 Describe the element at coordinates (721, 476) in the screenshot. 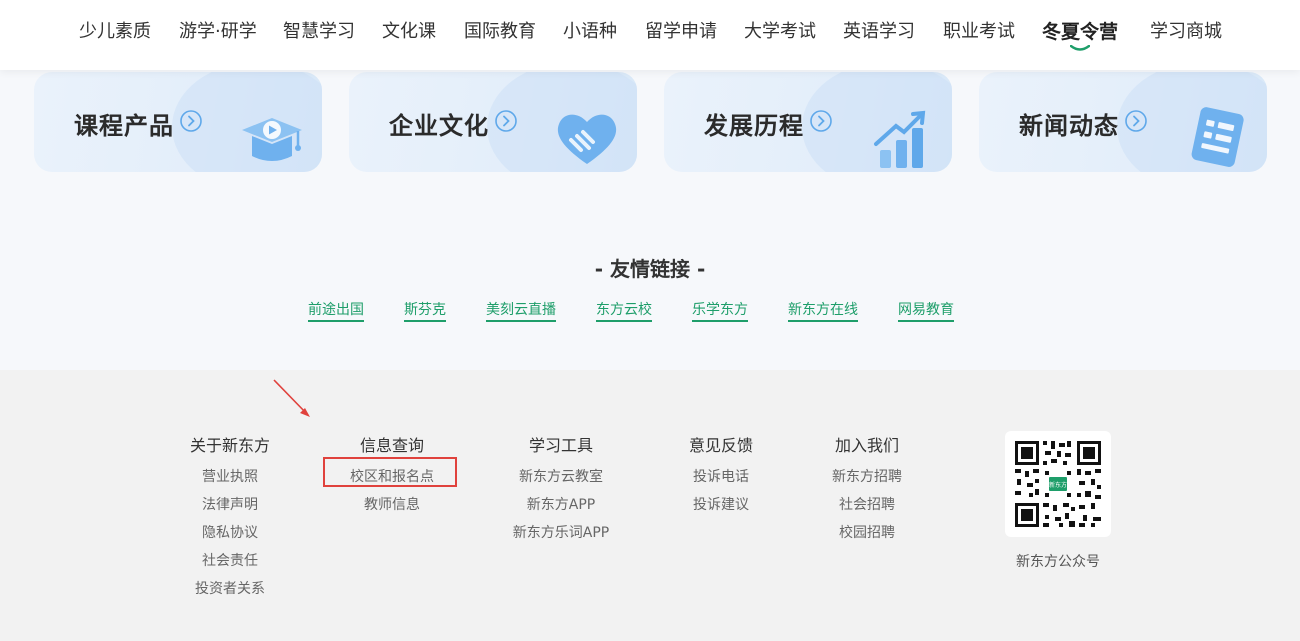

I see `footer-link-complaint-phone: 投诉电话` at that location.